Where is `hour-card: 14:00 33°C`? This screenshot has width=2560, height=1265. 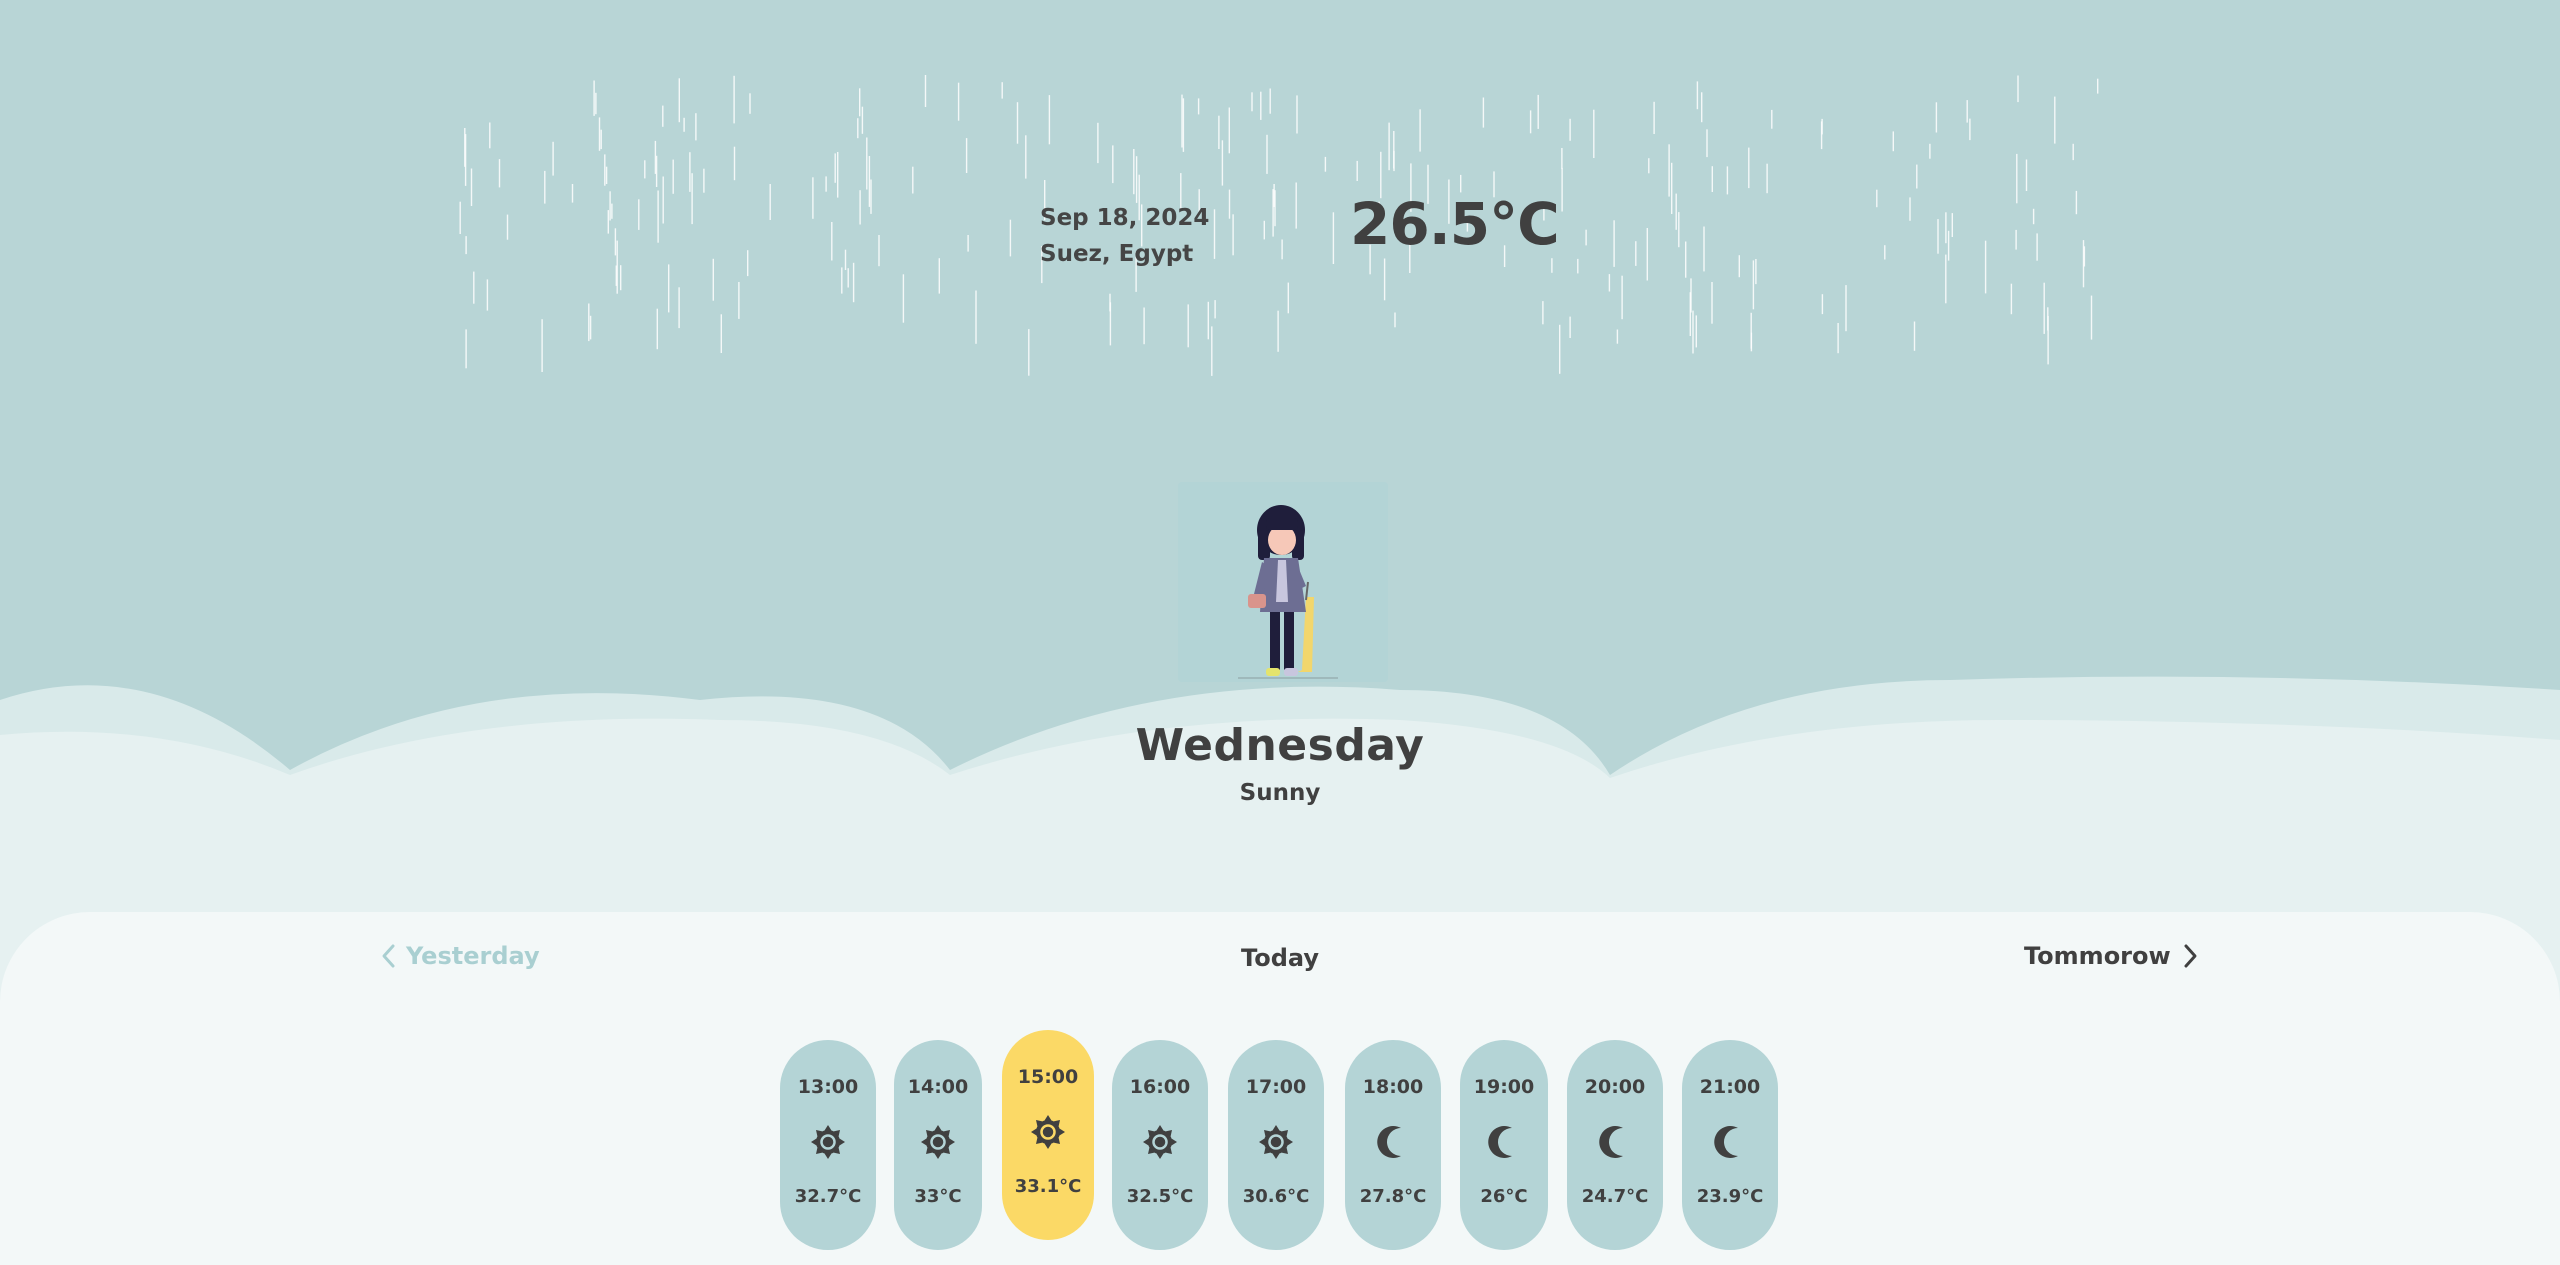 hour-card: 14:00 33°C is located at coordinates (938, 1145).